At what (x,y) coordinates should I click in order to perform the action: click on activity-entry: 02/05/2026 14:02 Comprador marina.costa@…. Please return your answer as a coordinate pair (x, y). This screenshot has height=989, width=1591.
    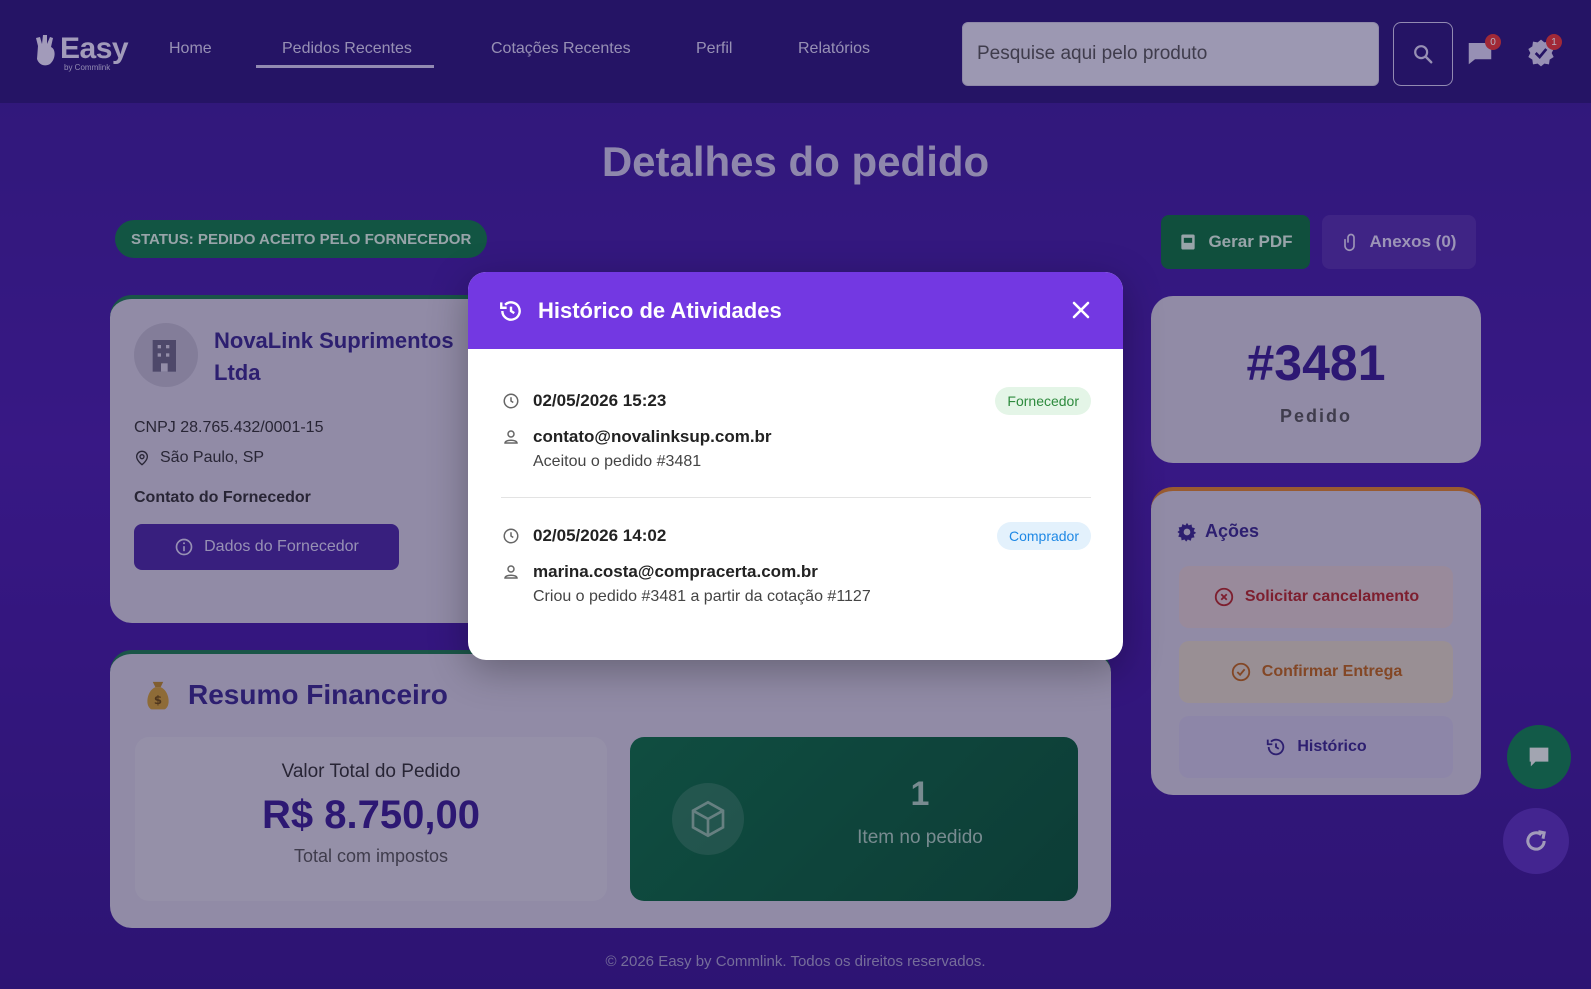
    Looking at the image, I should click on (796, 564).